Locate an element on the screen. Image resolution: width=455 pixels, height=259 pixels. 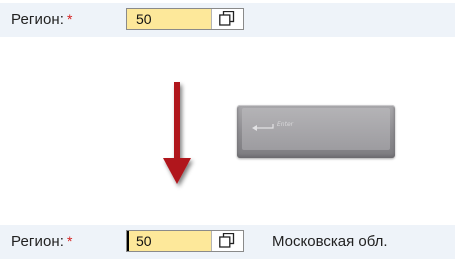
region-description: Московская обл. is located at coordinates (330, 241).